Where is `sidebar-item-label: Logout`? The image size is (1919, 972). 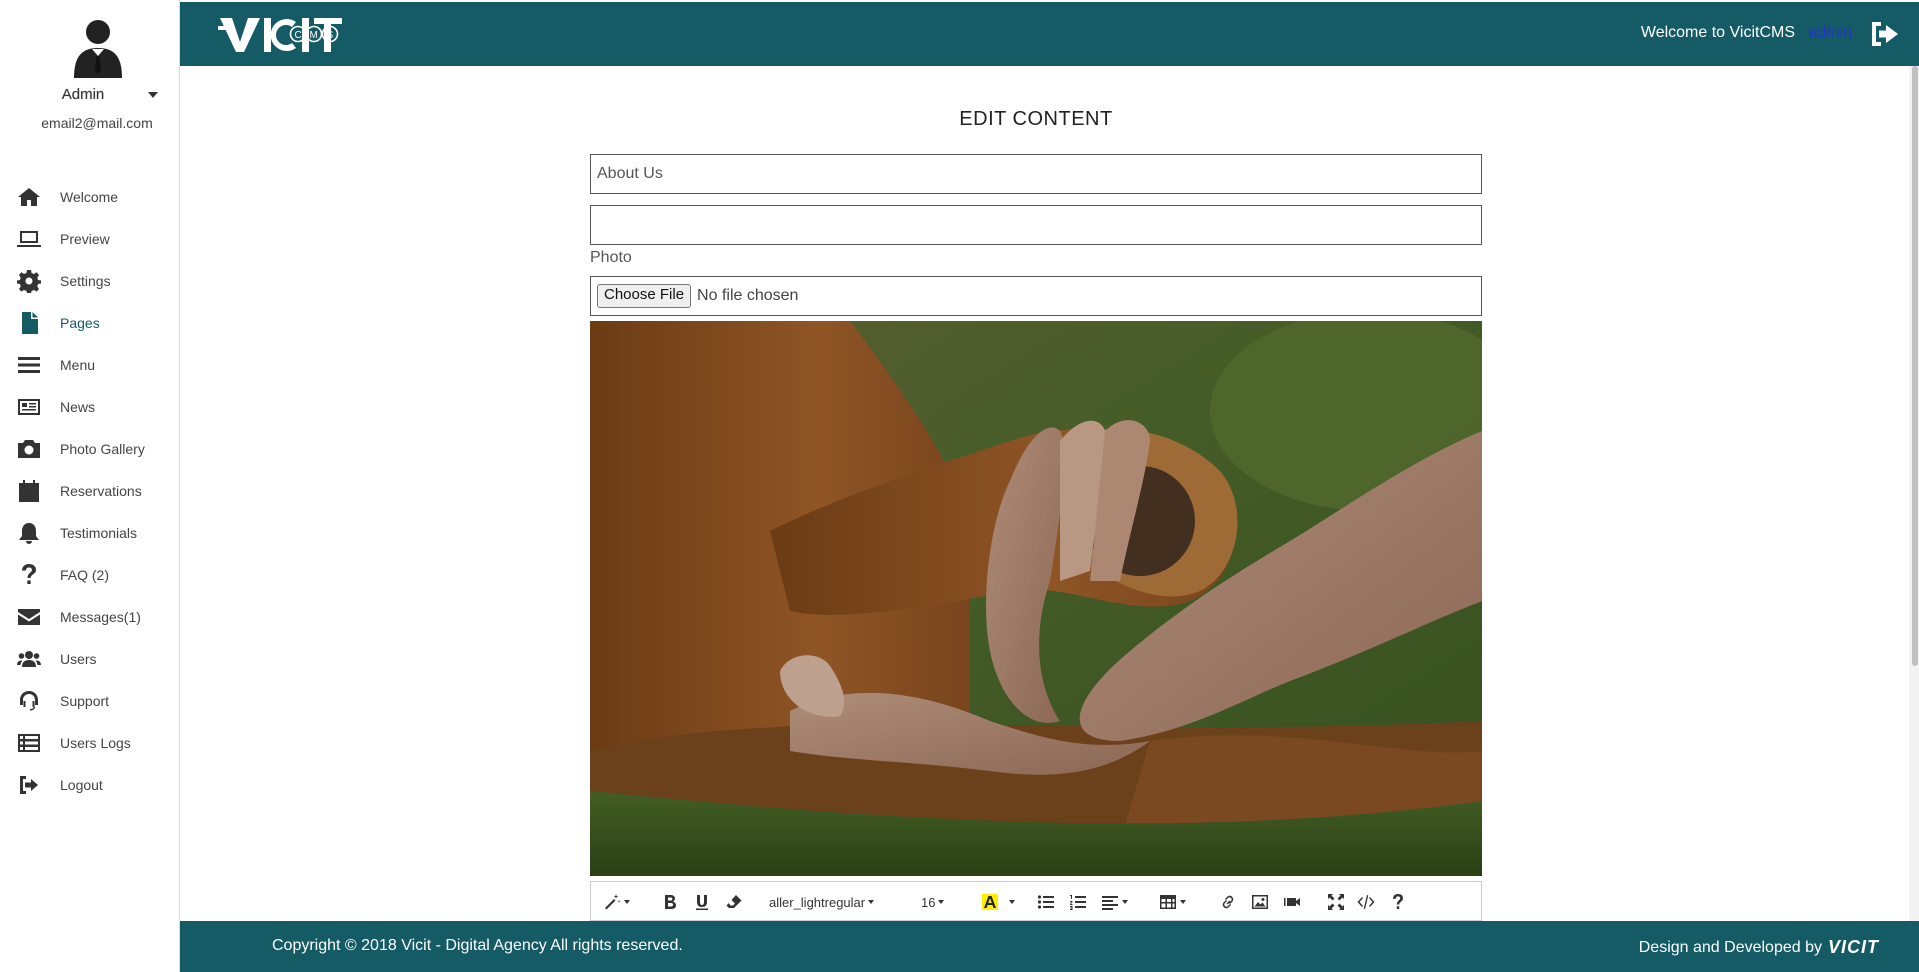 sidebar-item-label: Logout is located at coordinates (81, 785).